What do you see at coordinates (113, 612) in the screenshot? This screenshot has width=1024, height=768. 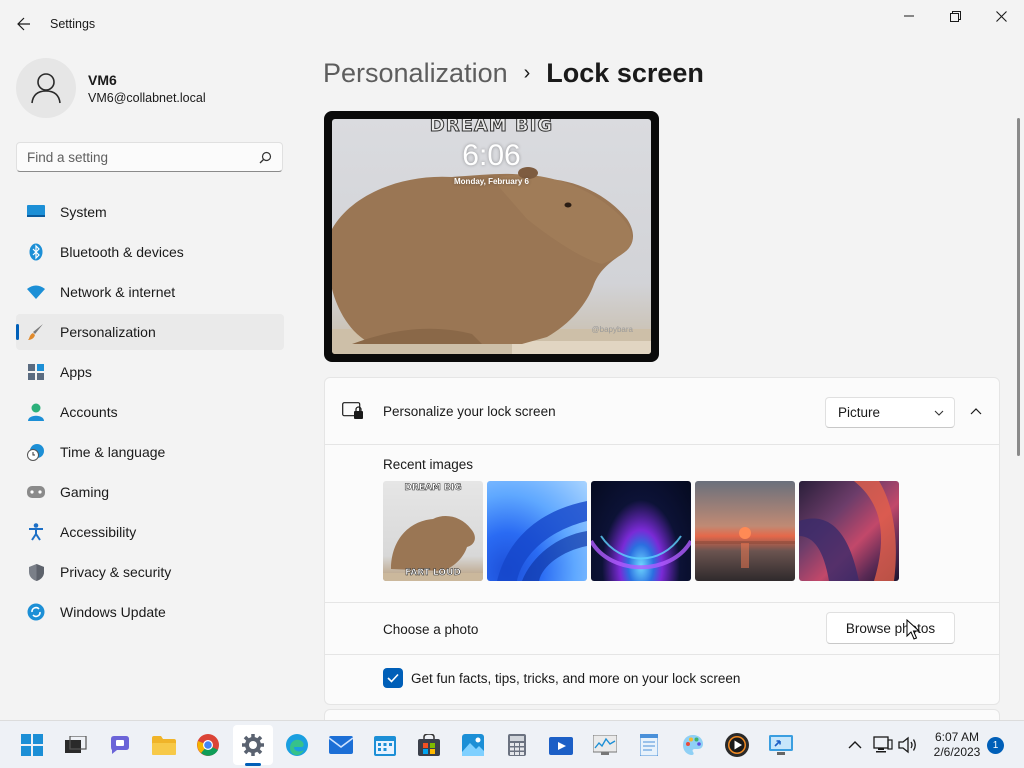 I see `sidebar-item-label: Windows Update` at bounding box center [113, 612].